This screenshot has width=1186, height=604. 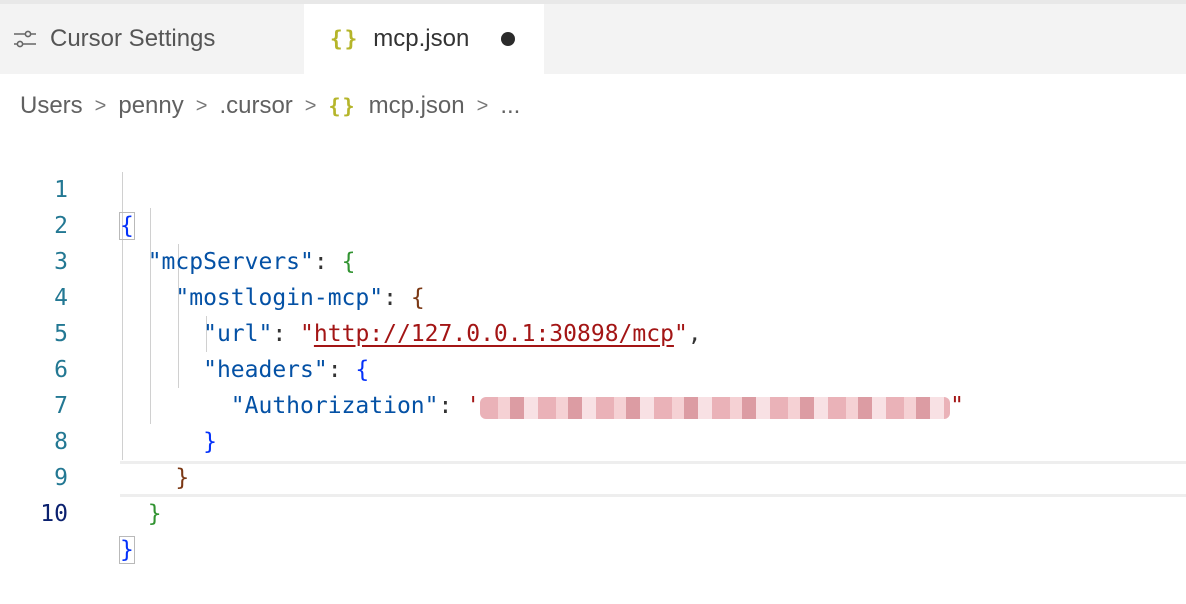 What do you see at coordinates (54, 514) in the screenshot?
I see `line-number: 10` at bounding box center [54, 514].